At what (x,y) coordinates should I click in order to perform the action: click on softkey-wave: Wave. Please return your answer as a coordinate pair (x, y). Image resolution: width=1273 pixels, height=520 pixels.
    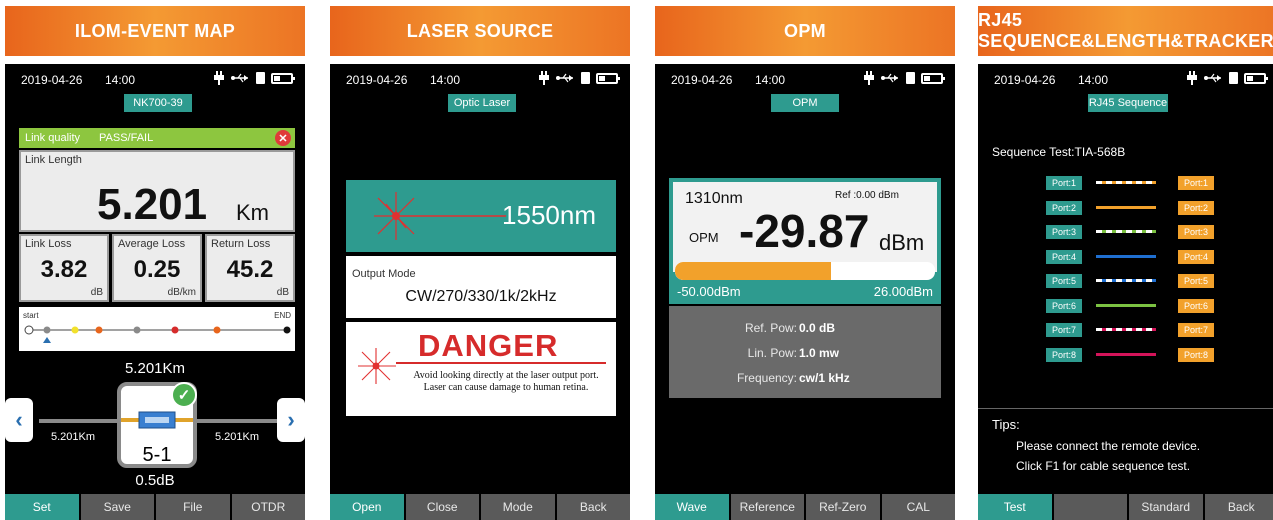
    Looking at the image, I should click on (692, 507).